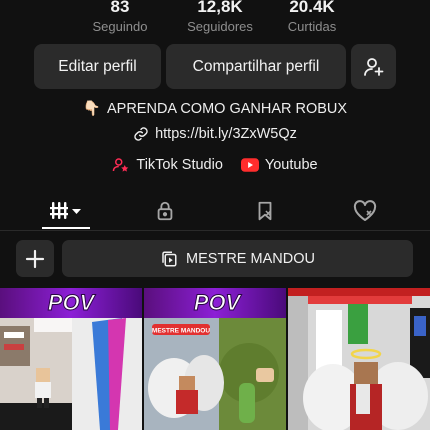 This screenshot has height=430, width=430. I want to click on followers-stat: 12,8K Seguidores, so click(220, 18).